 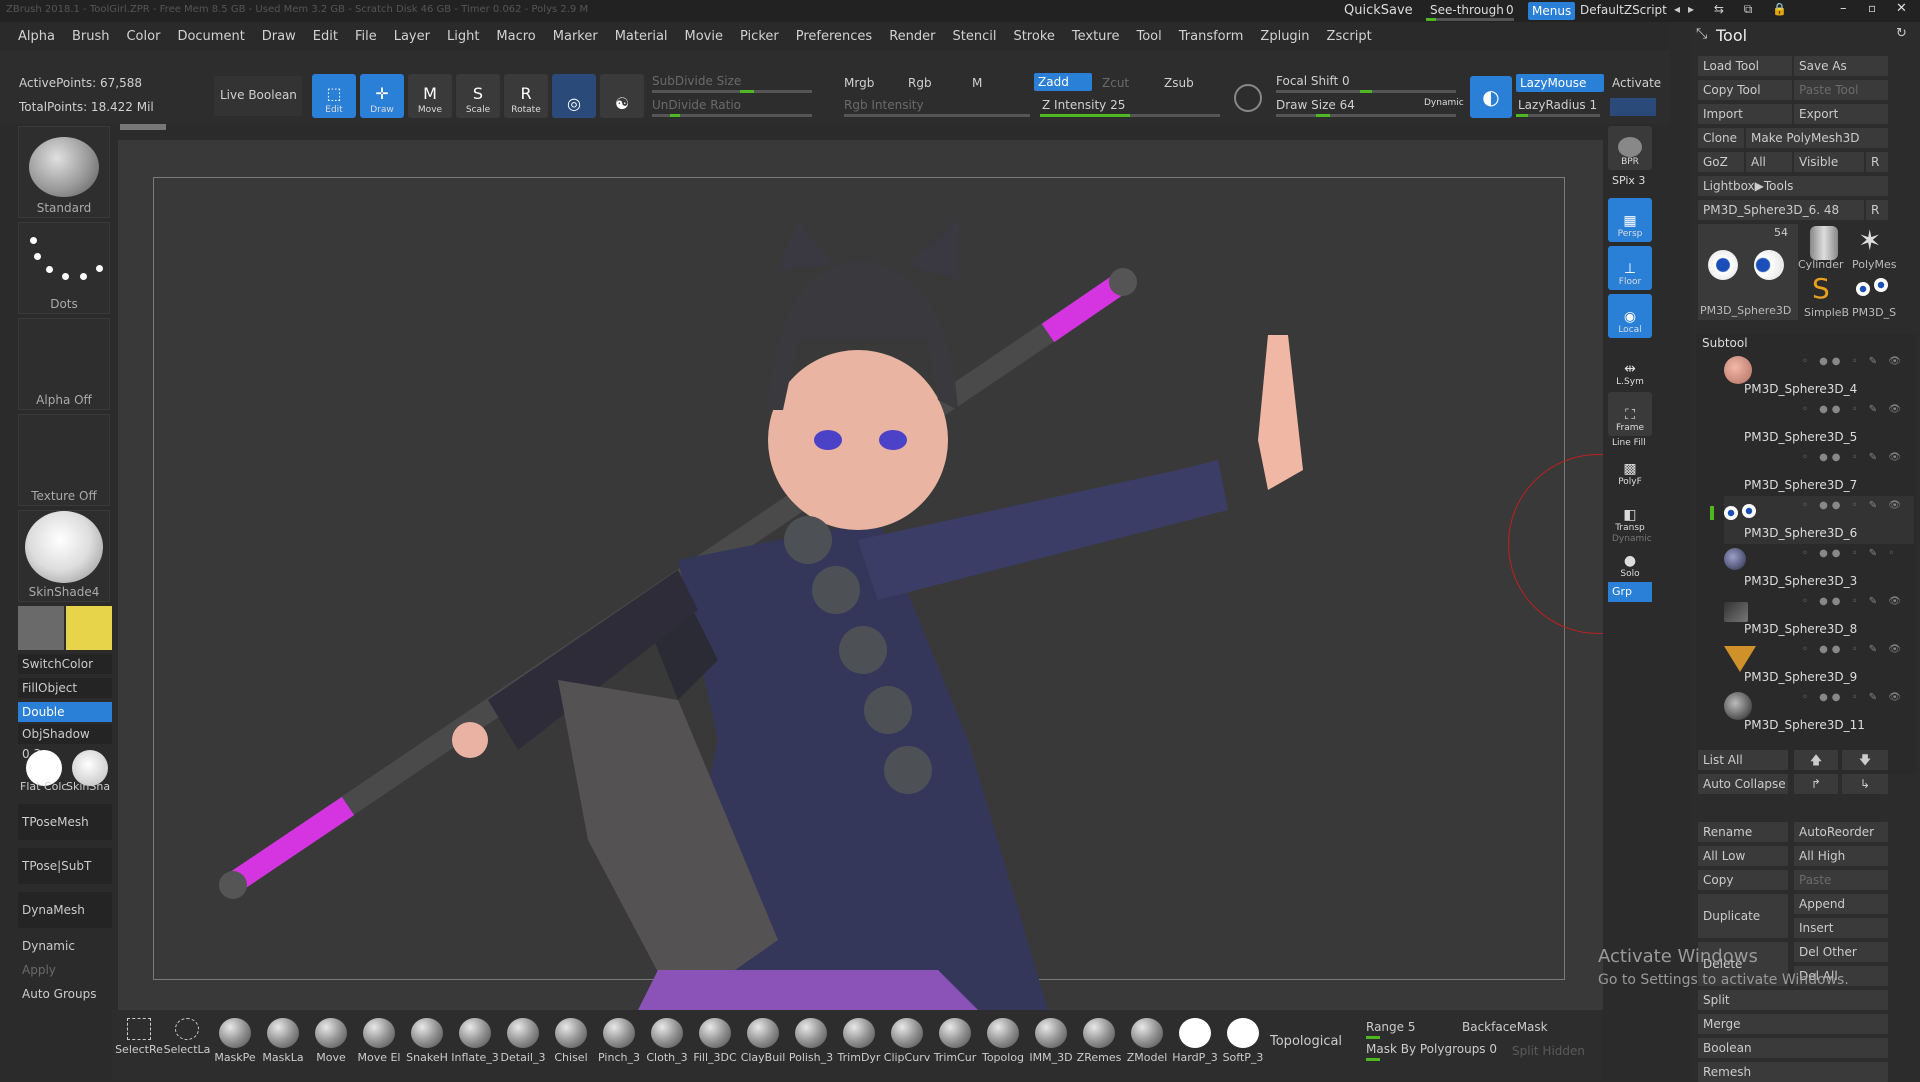 What do you see at coordinates (143, 36) in the screenshot?
I see `menu-color: Color` at bounding box center [143, 36].